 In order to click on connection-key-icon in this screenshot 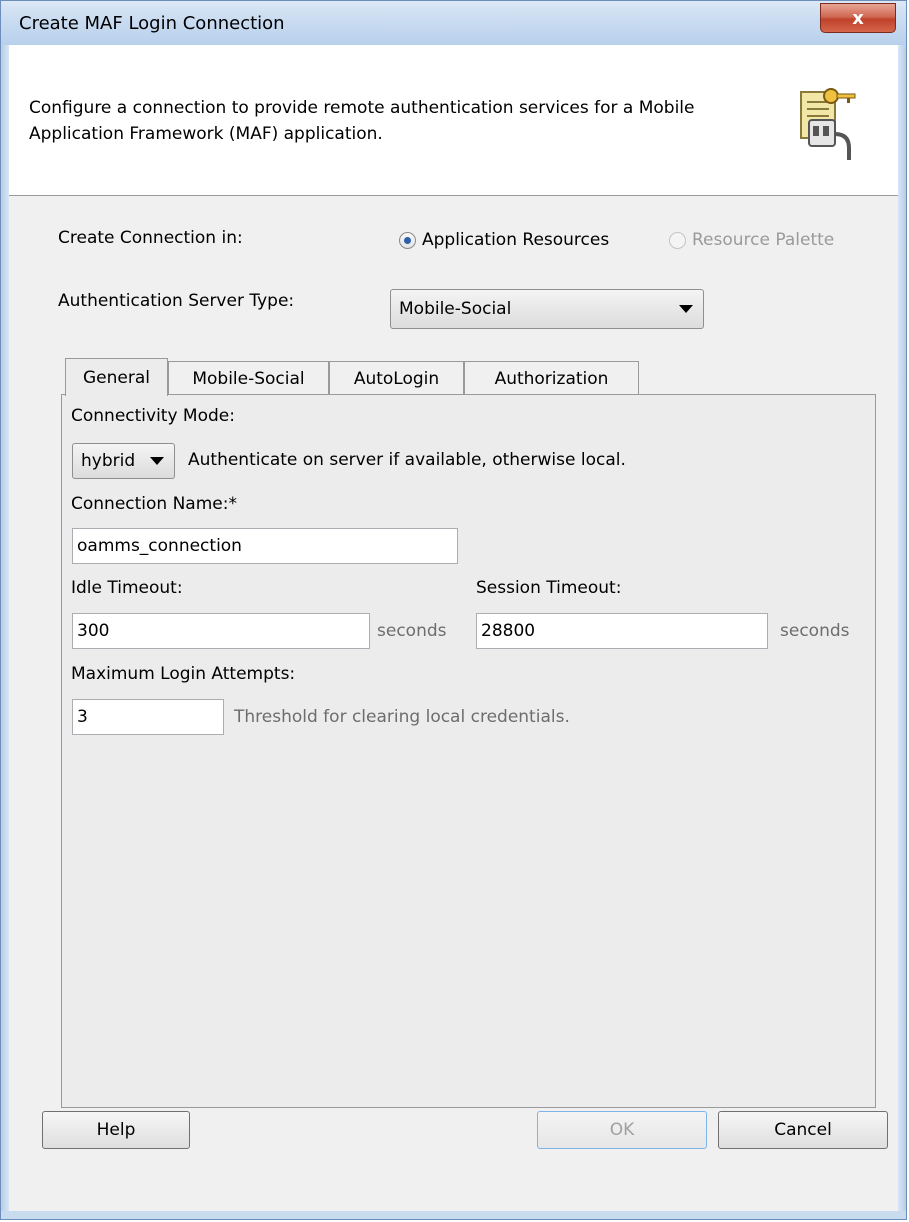, I will do `click(828, 124)`.